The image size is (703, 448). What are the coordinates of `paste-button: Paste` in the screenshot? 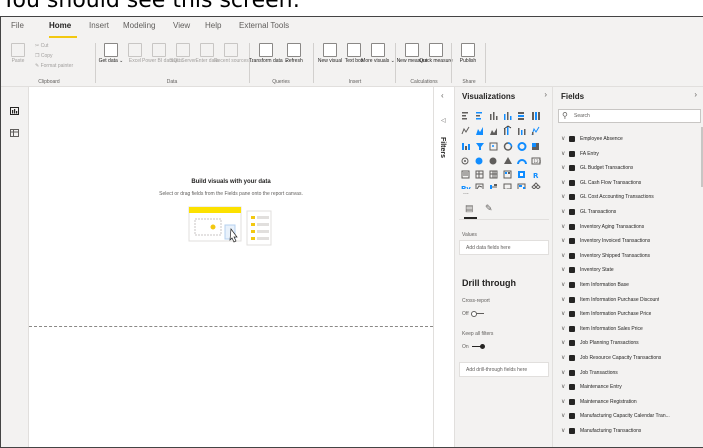 It's located at (18, 59).